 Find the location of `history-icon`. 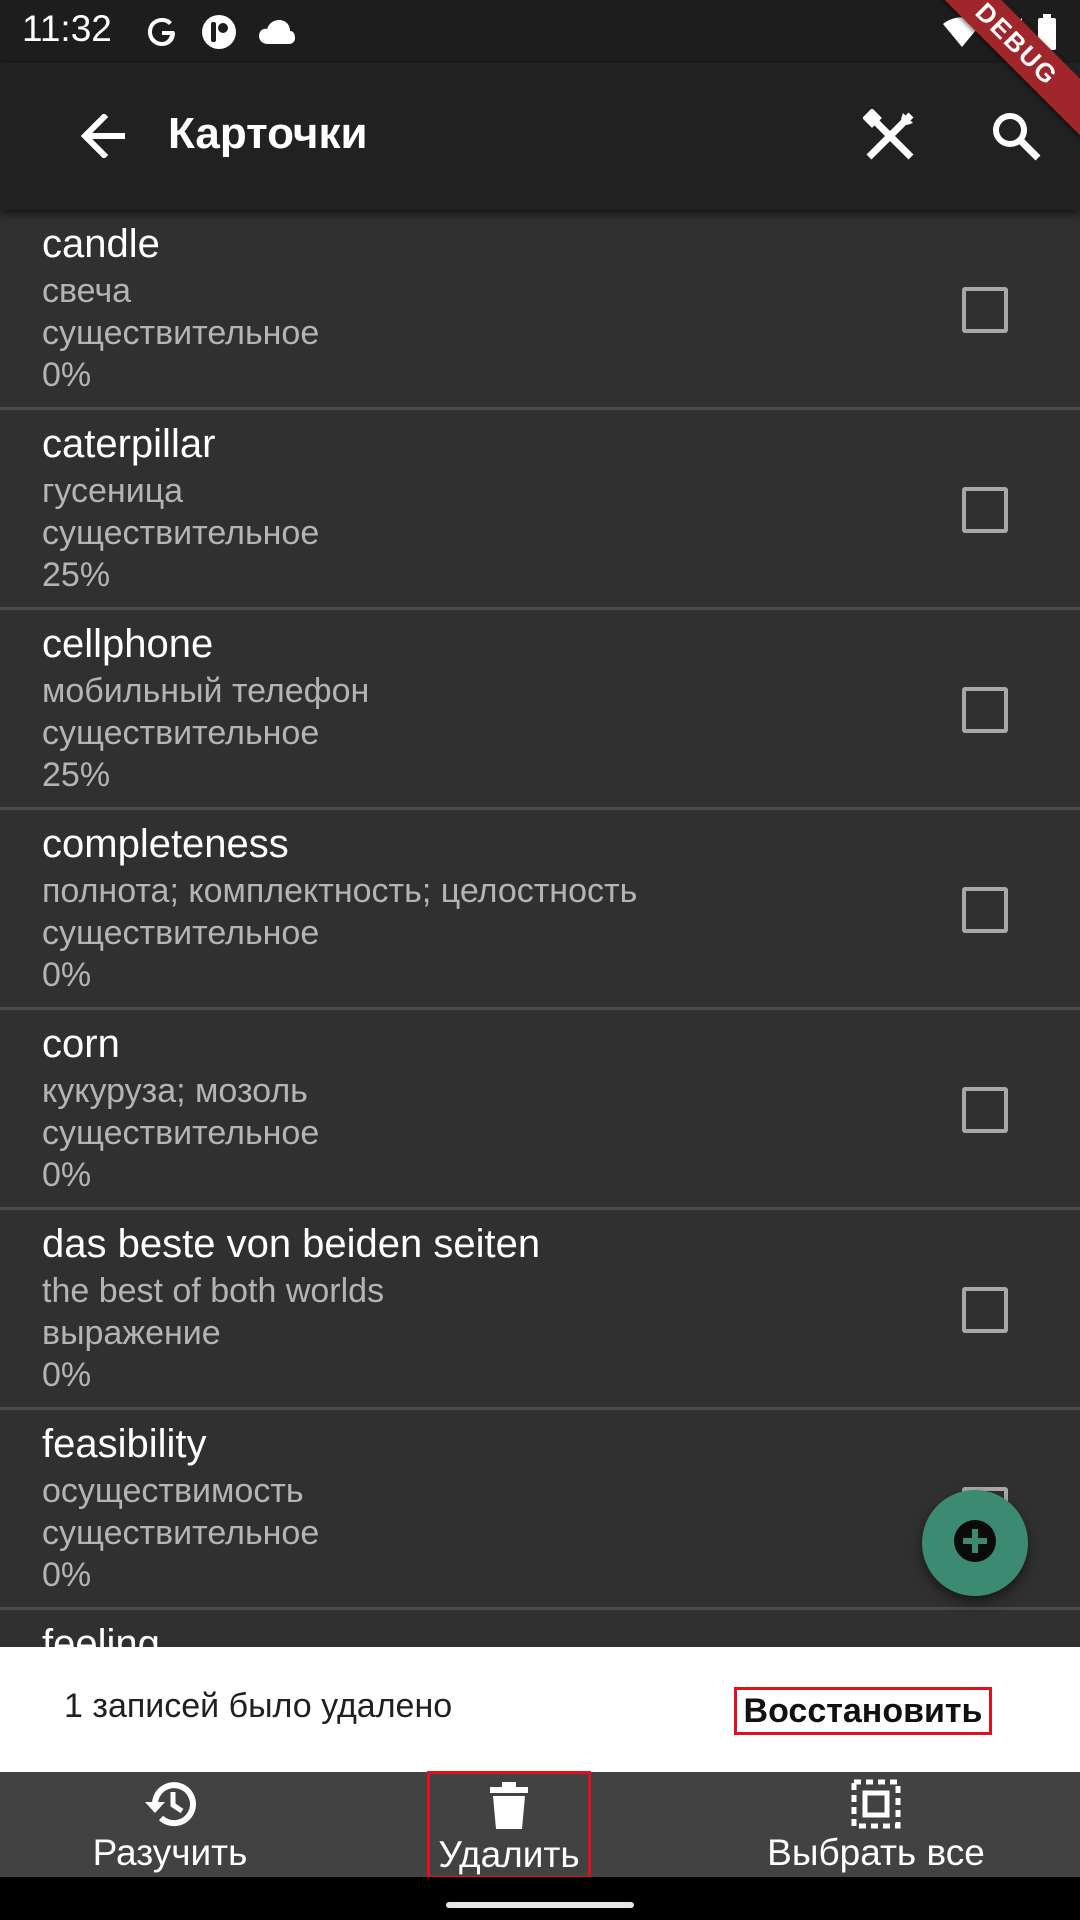

history-icon is located at coordinates (170, 1804).